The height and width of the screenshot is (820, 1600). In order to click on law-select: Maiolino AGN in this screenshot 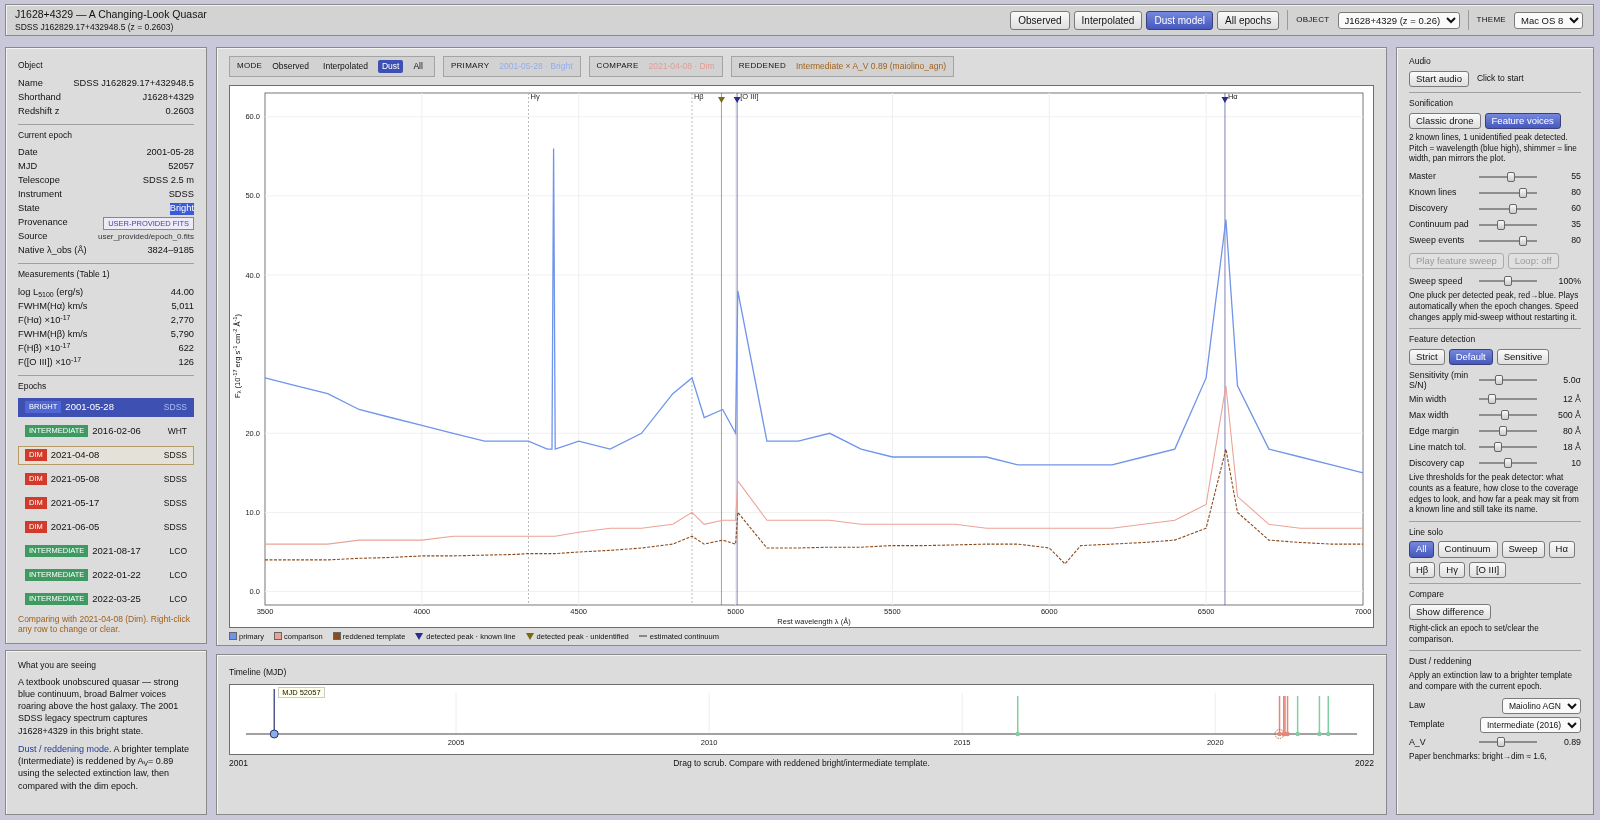, I will do `click(1541, 705)`.